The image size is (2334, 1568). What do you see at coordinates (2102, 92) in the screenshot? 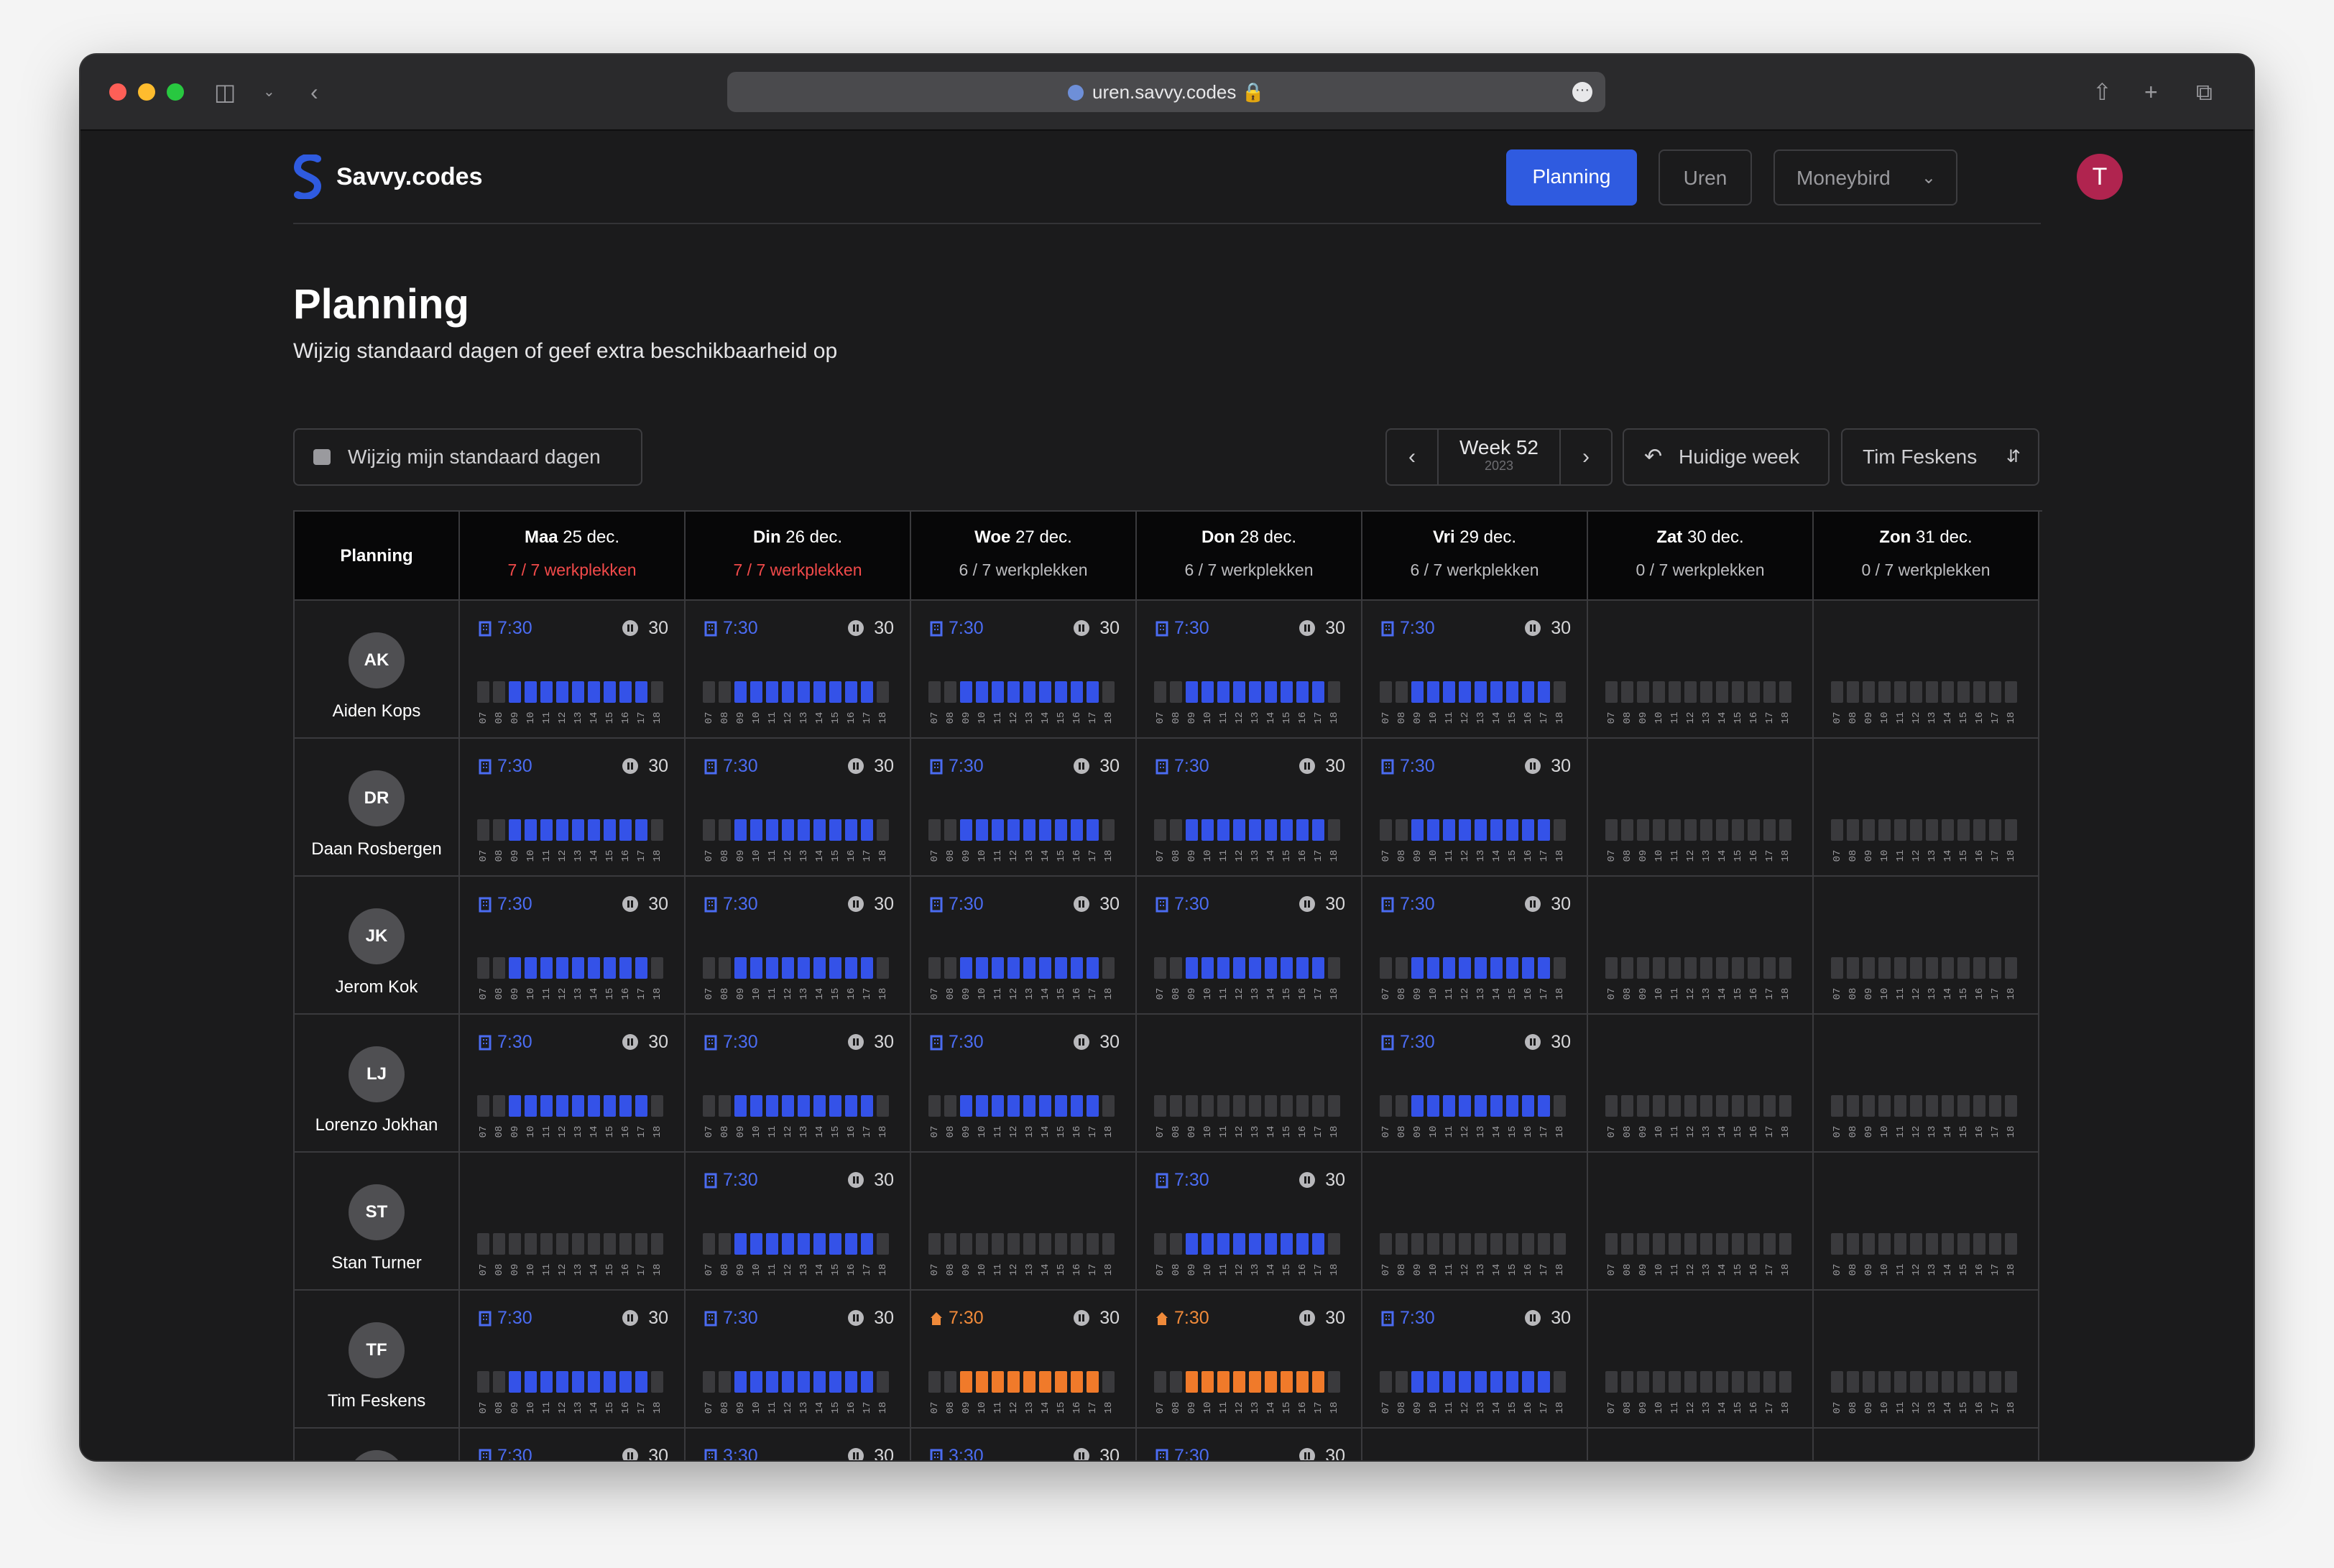
I see `share-icon: ⇧` at bounding box center [2102, 92].